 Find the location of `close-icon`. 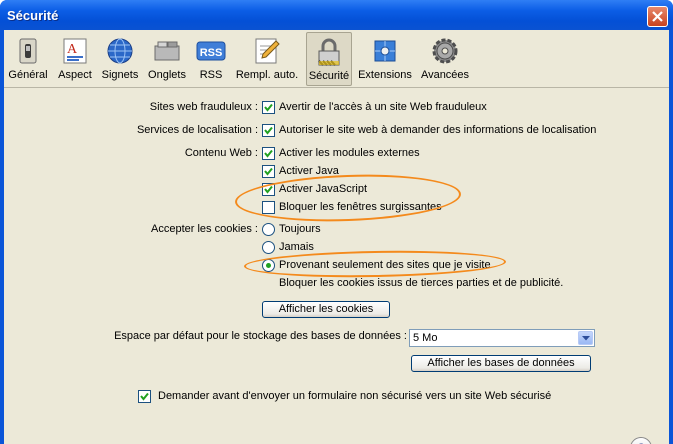

close-icon is located at coordinates (657, 16).